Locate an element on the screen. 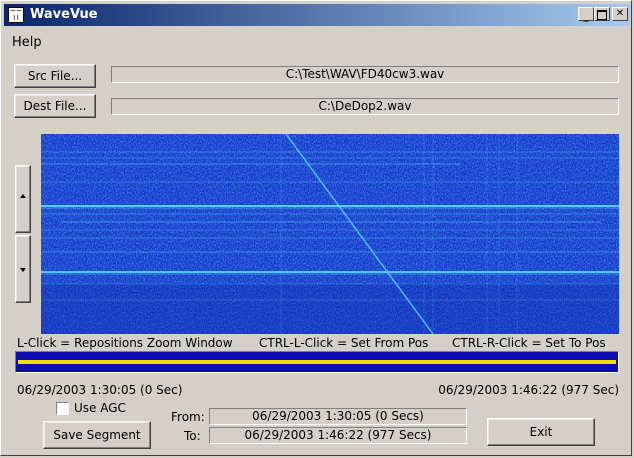 This screenshot has width=634, height=458. vertical-scroll-control is located at coordinates (23, 235).